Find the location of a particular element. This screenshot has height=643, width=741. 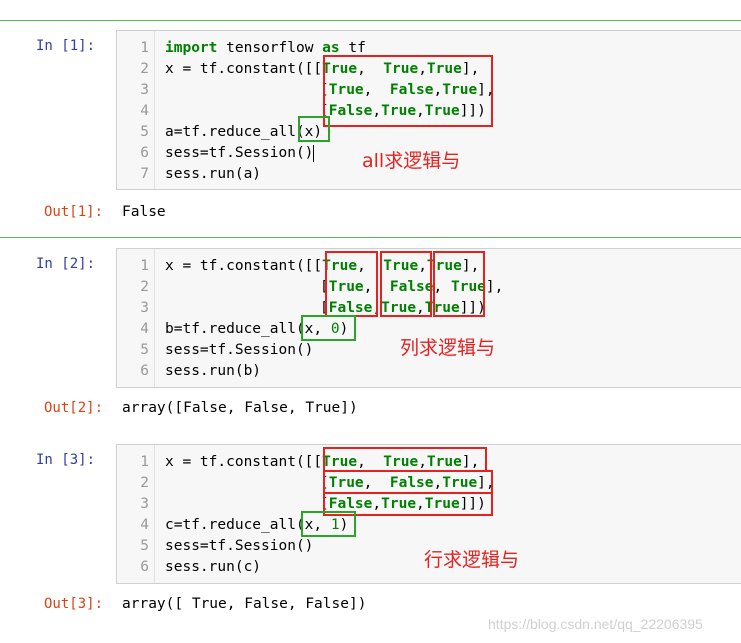

watermark: https://blog.csdn.net/qq_22206395 is located at coordinates (595, 624).